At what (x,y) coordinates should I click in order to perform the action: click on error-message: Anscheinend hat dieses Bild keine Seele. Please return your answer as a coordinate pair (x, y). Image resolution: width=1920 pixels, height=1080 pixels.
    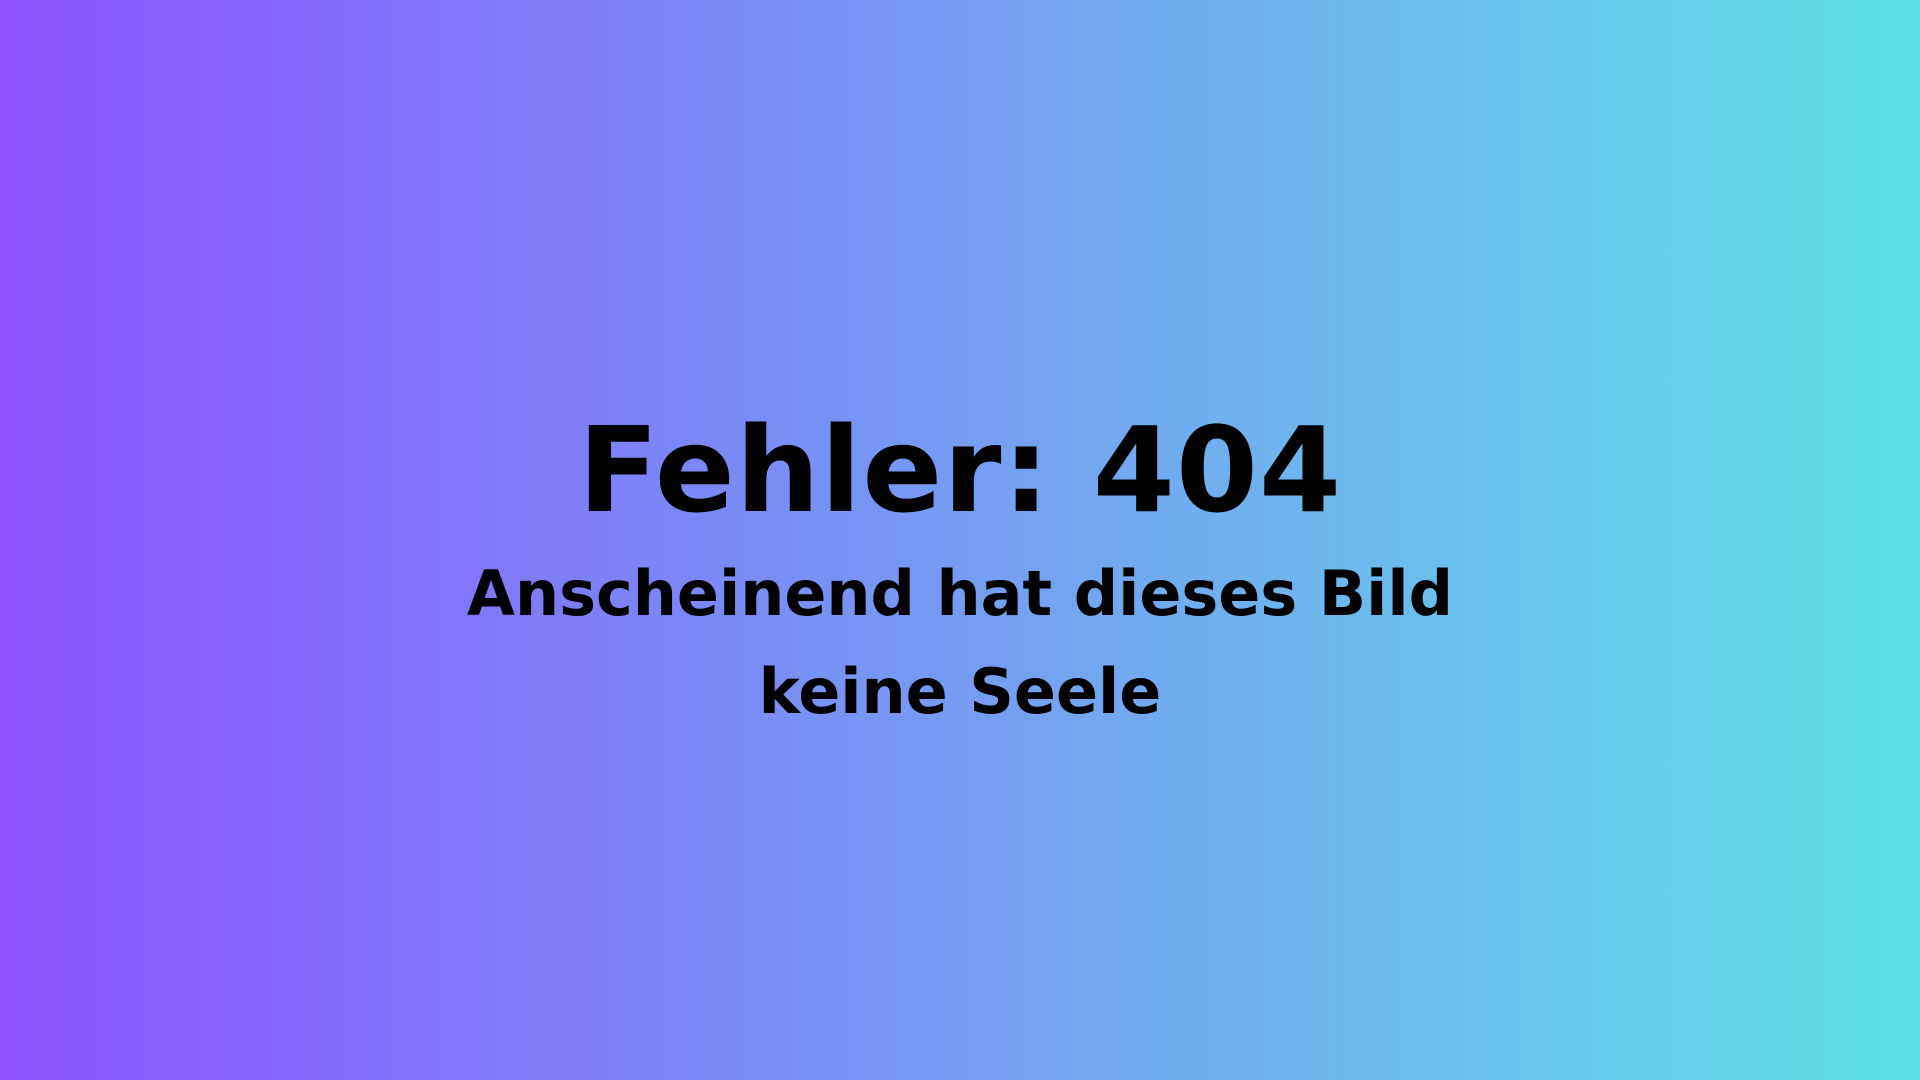
    Looking at the image, I should click on (960, 643).